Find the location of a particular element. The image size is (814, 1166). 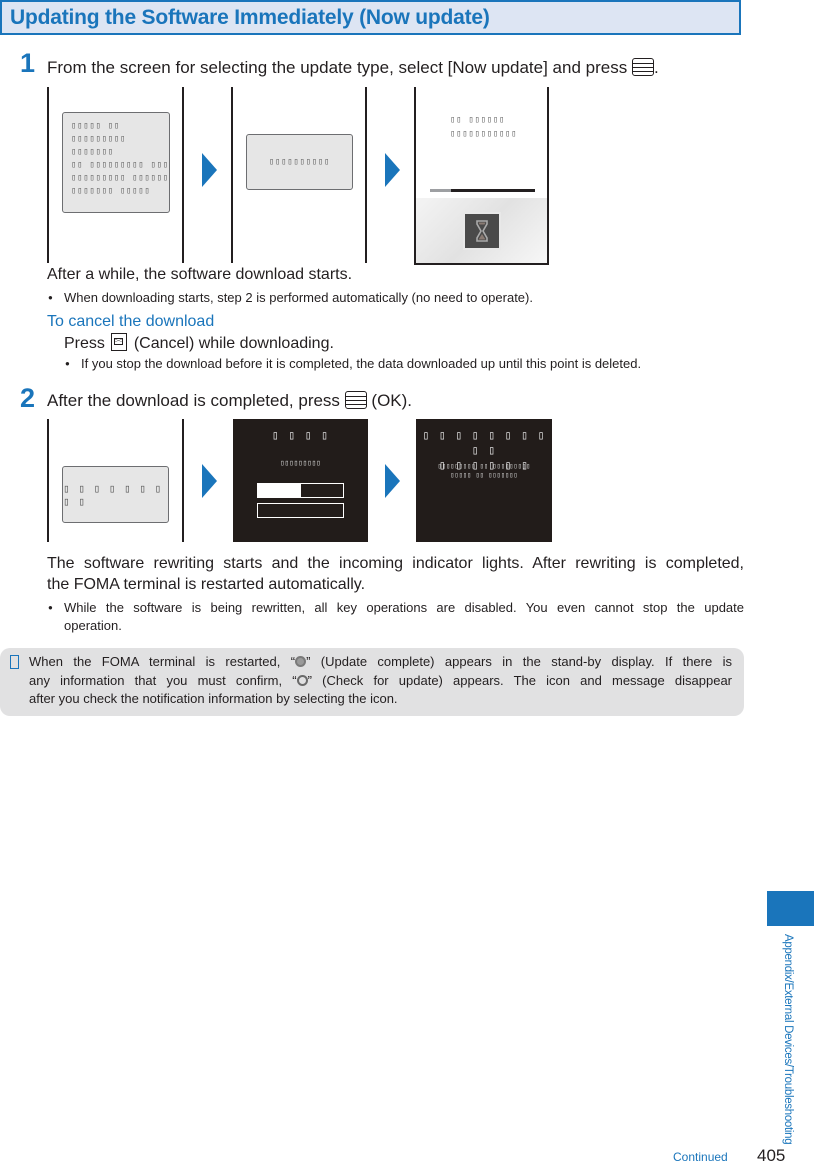

note-text-part: any information that you must confirm, “ is located at coordinates (163, 680).